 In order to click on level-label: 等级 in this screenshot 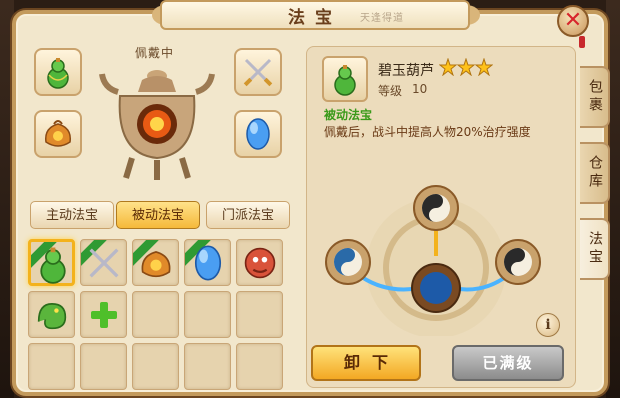, I will do `click(390, 91)`.